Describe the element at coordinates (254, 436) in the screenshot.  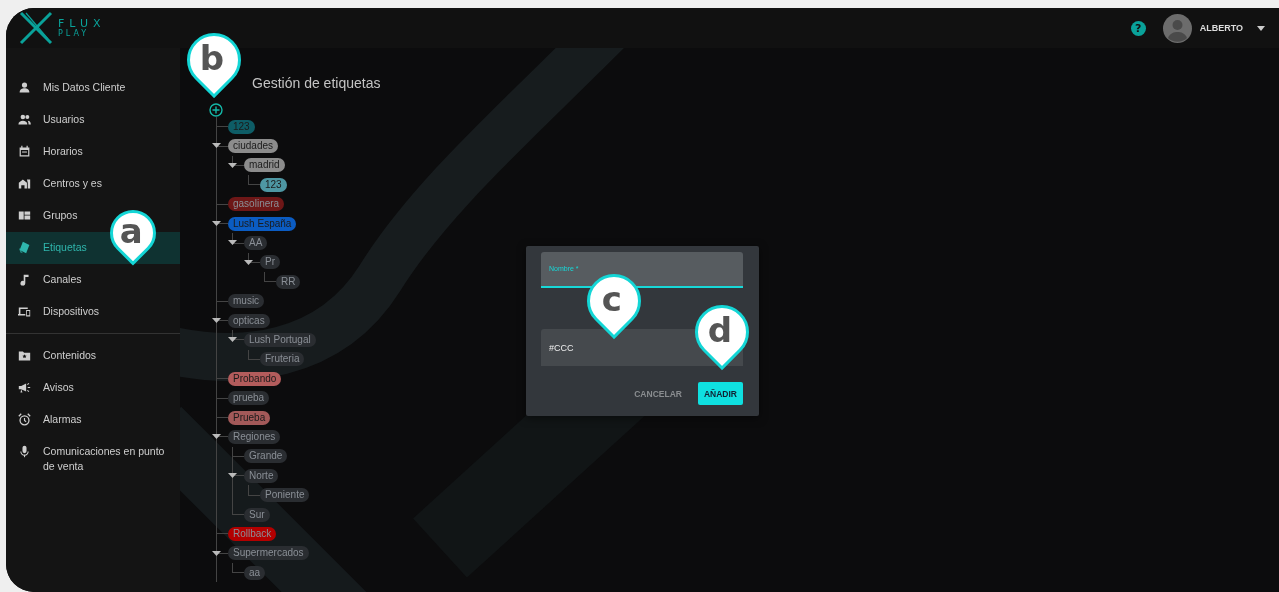
I see `tag-chip: Regiones` at that location.